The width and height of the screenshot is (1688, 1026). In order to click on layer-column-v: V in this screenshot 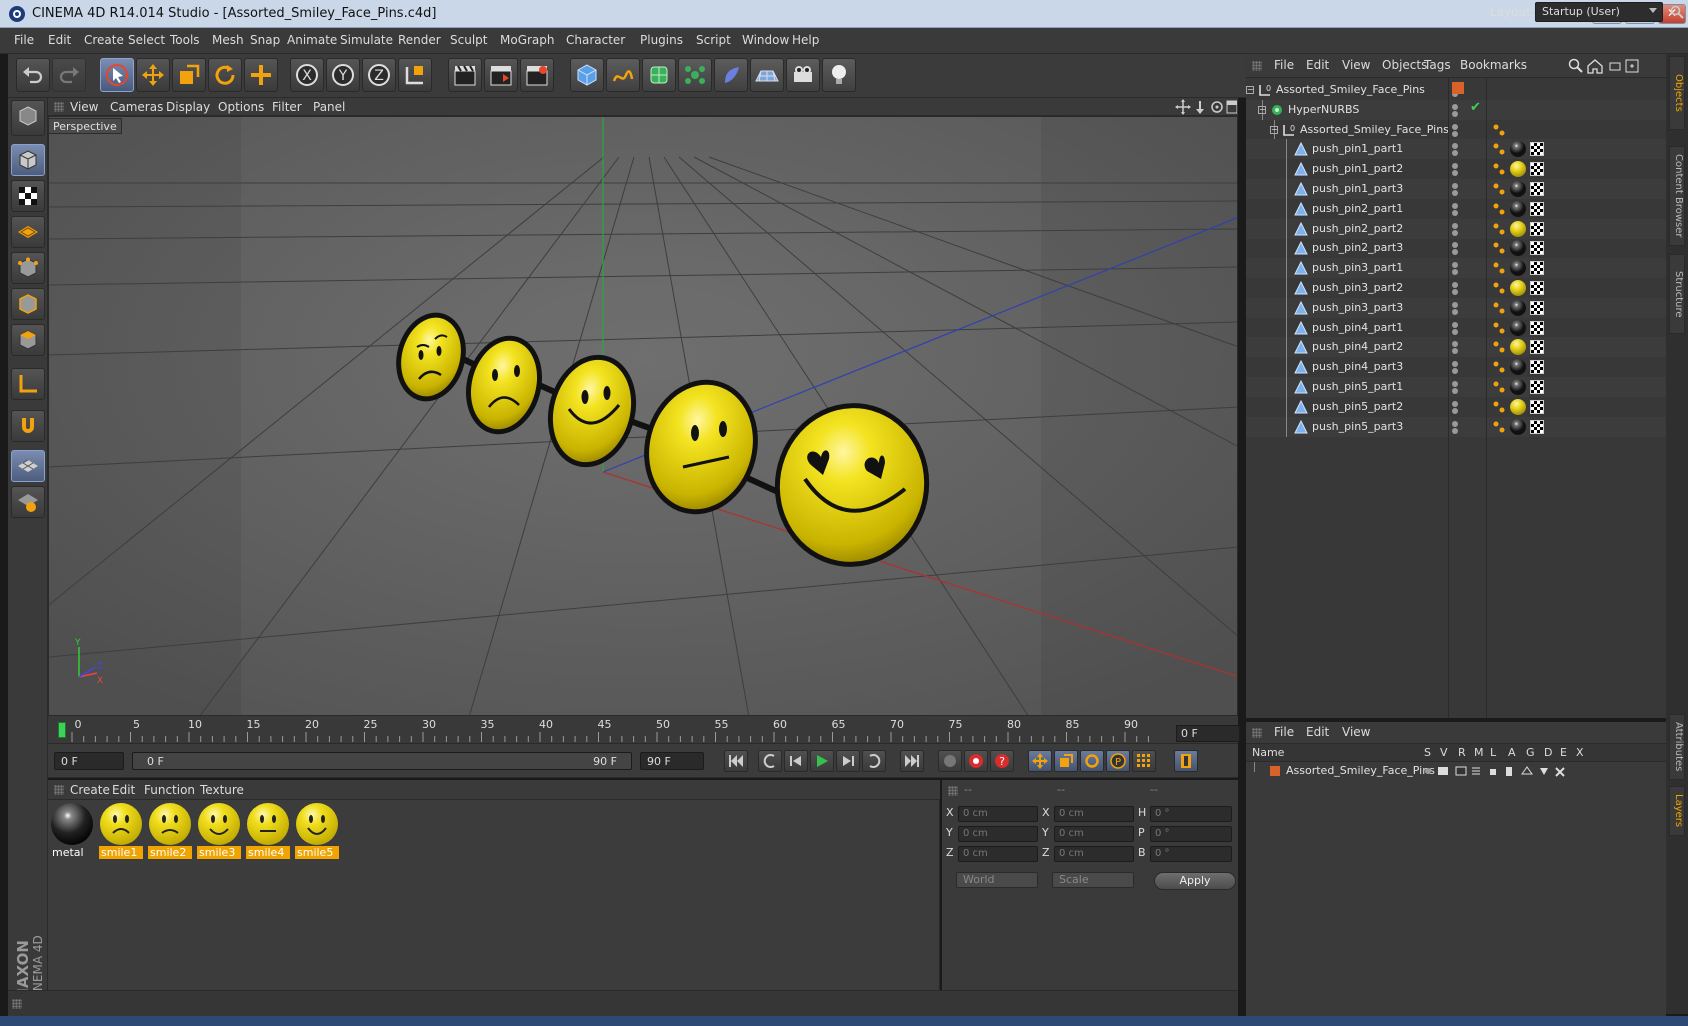, I will do `click(1444, 752)`.